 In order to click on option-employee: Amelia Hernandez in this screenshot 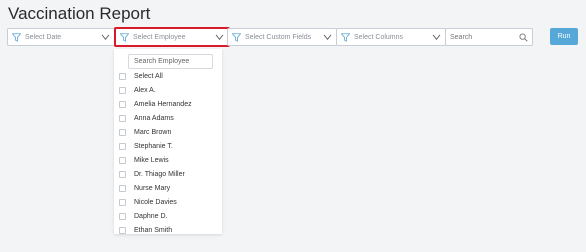, I will do `click(155, 104)`.